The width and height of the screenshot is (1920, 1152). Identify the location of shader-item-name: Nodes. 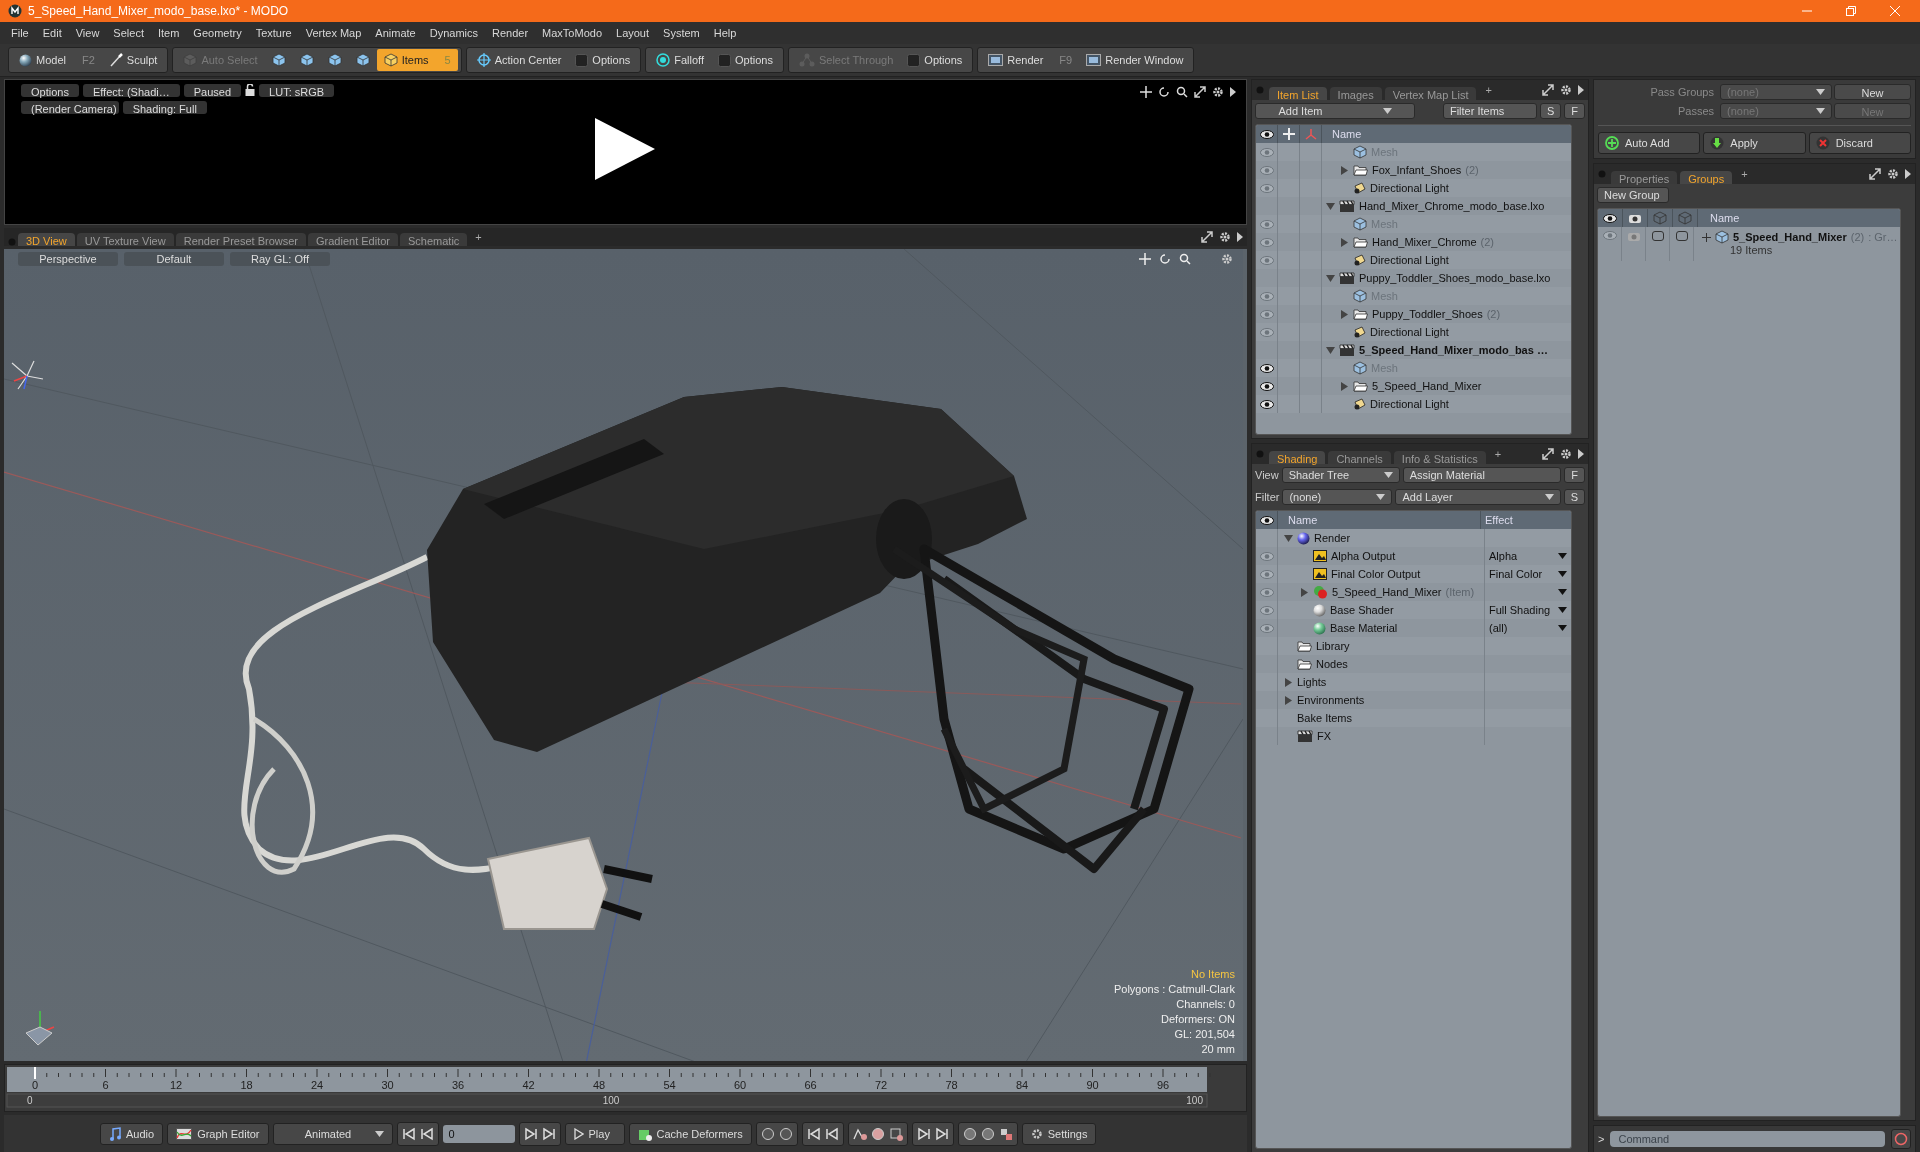
(1332, 664).